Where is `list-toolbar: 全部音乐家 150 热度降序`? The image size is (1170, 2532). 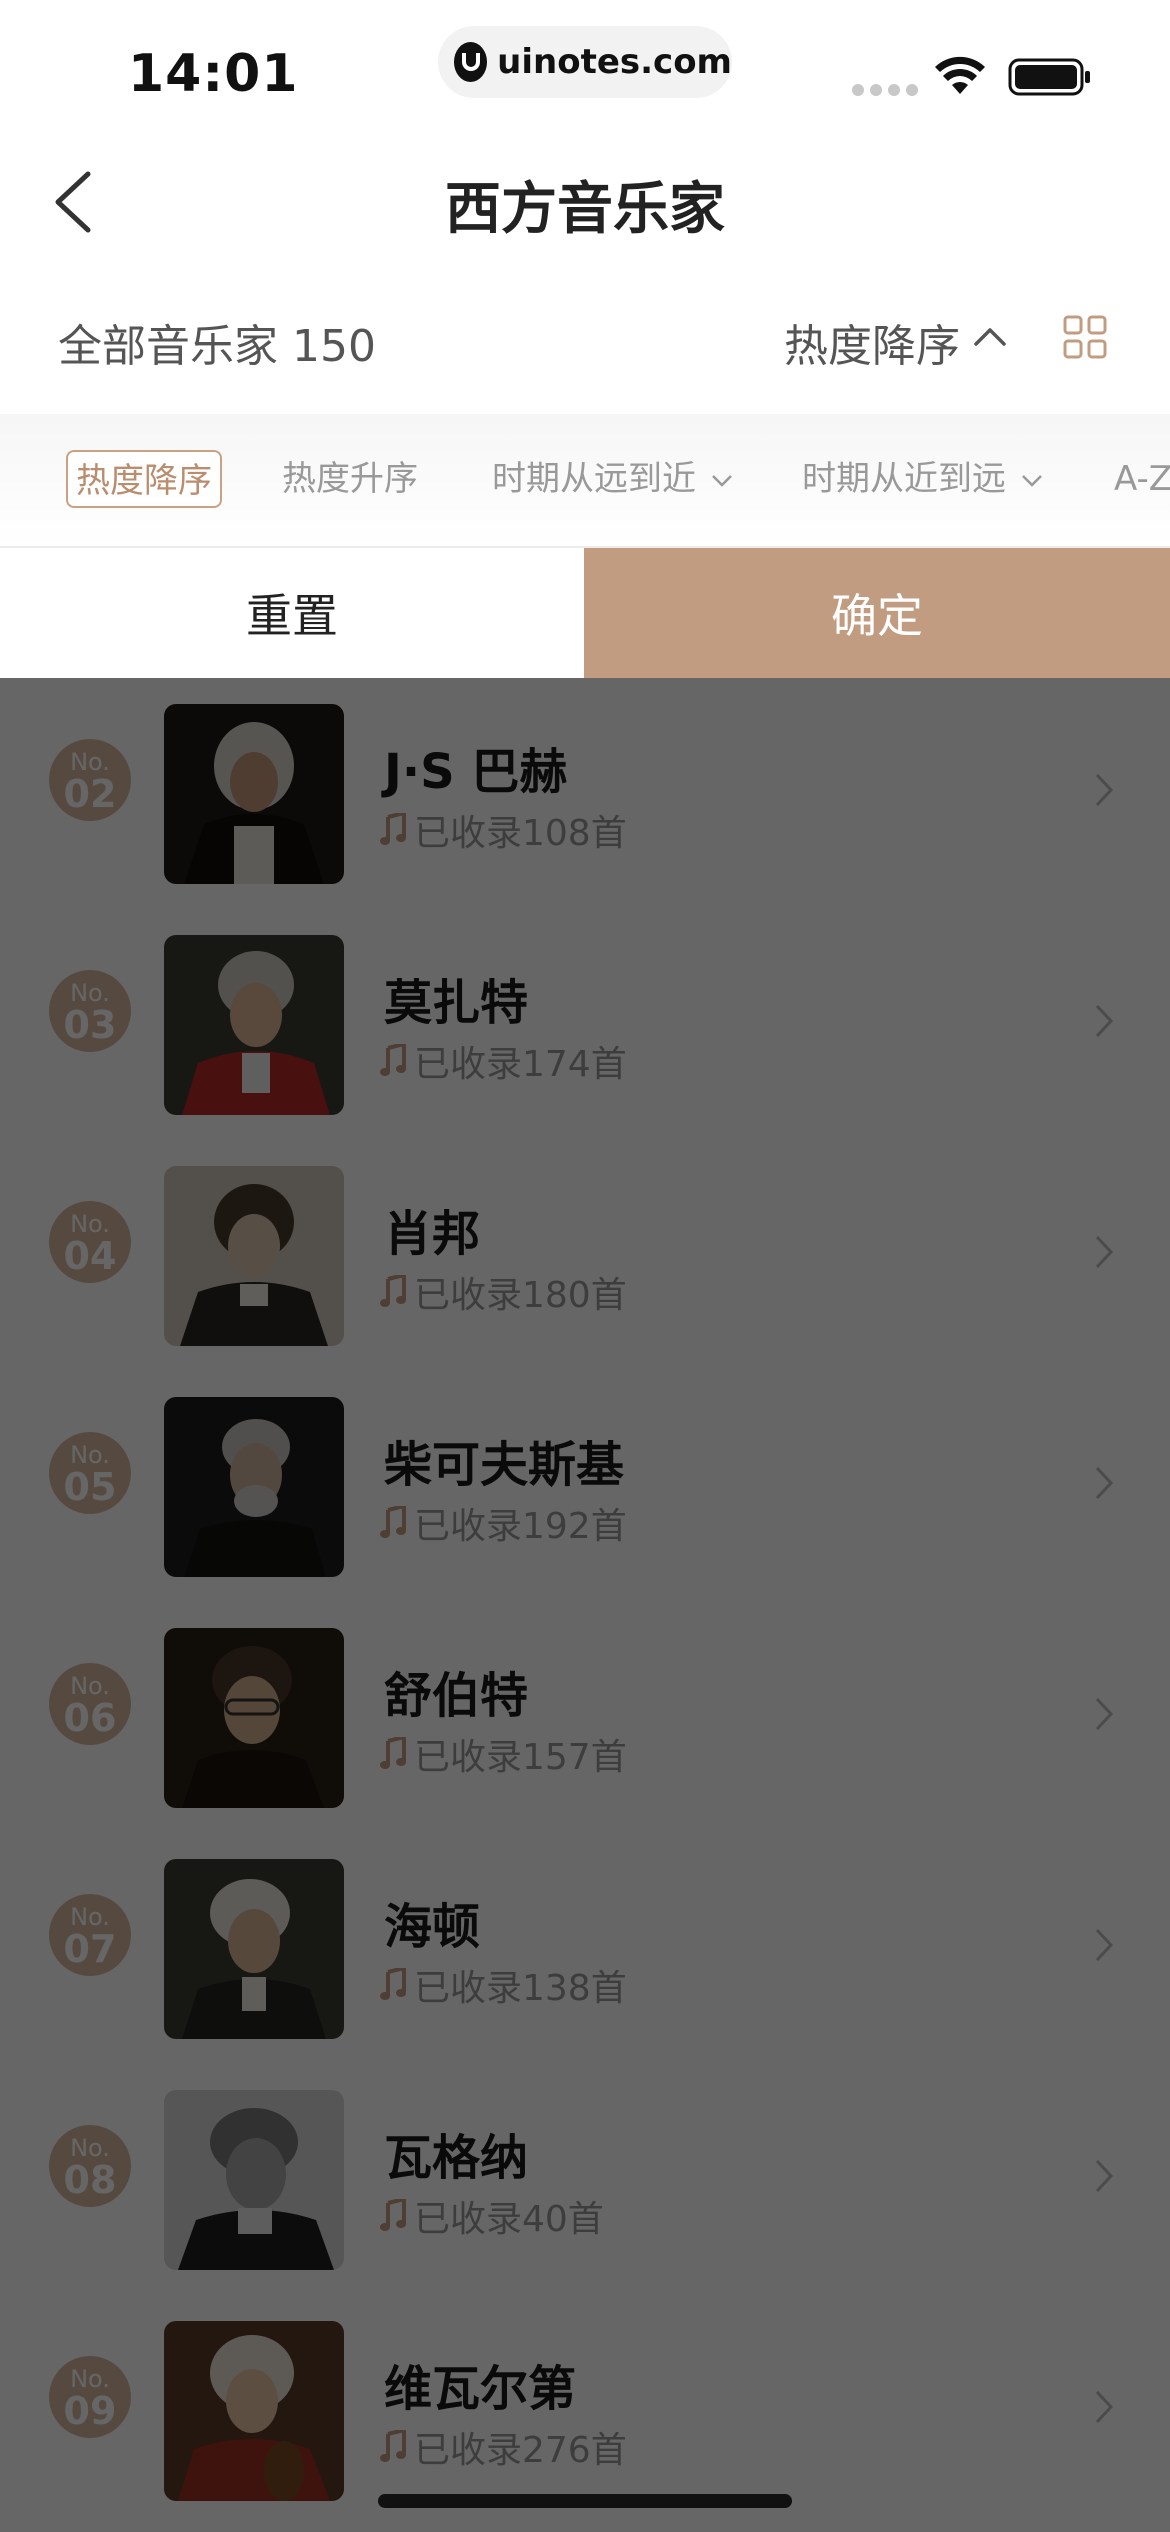
list-toolbar: 全部音乐家 150 热度降序 is located at coordinates (585, 340).